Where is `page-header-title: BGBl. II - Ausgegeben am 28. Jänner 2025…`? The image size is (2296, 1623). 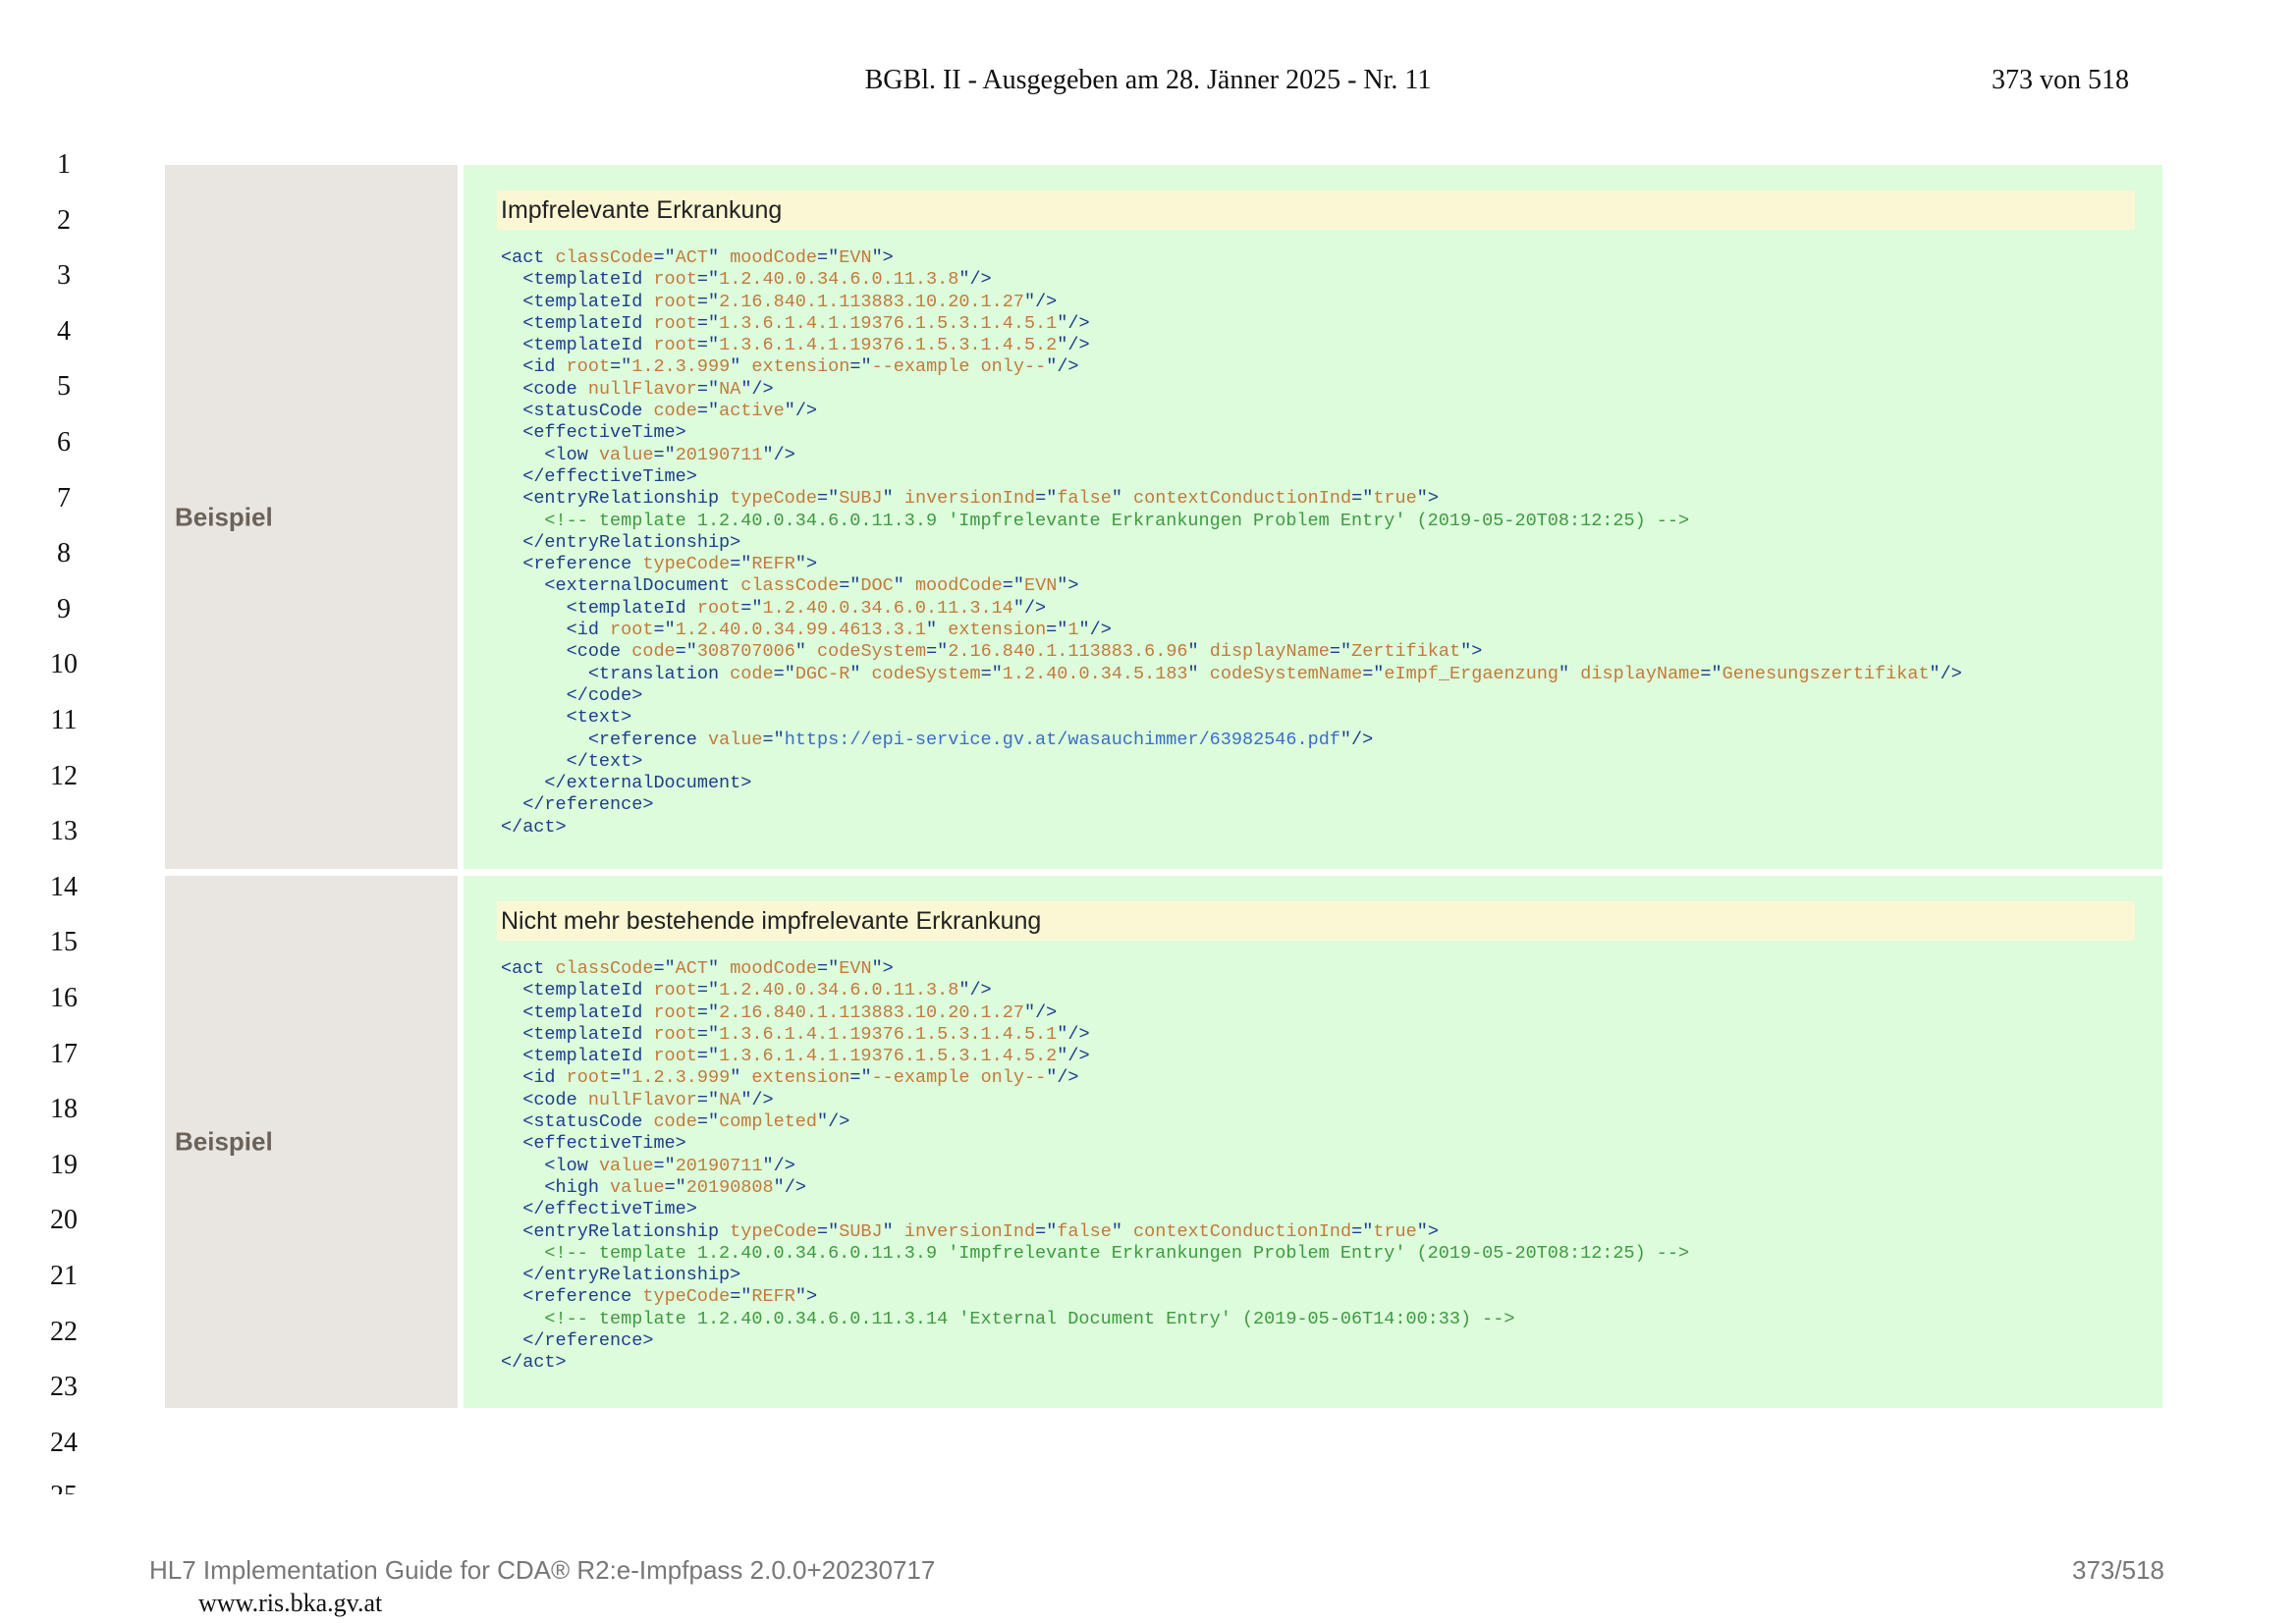
page-header-title: BGBl. II - Ausgegeben am 28. Jänner 2025… is located at coordinates (1148, 80).